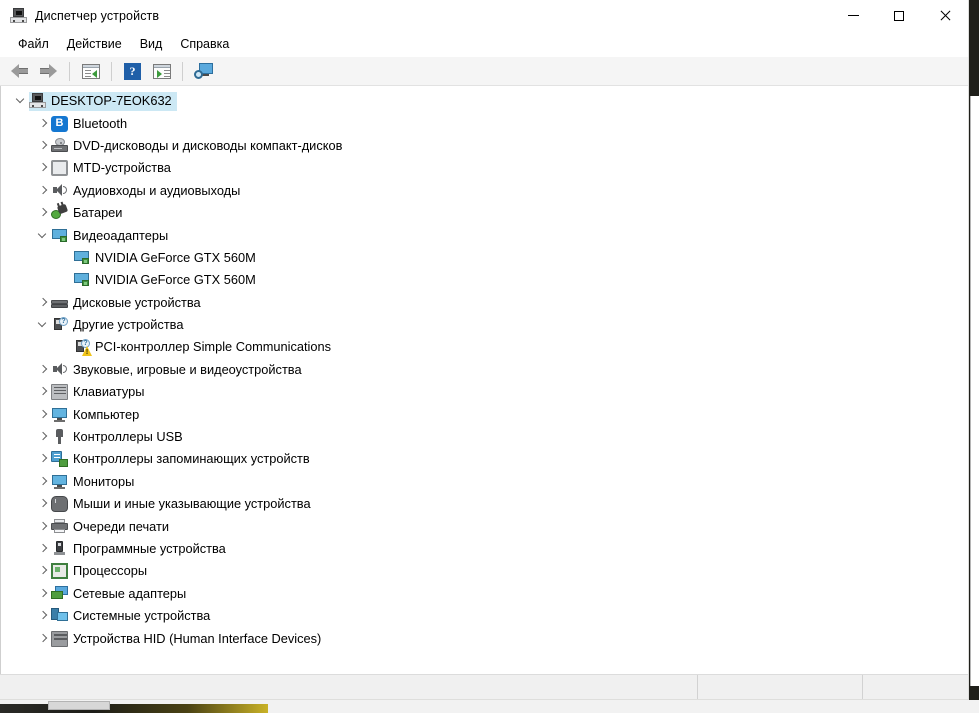  I want to click on forward-button, so click(48, 71).